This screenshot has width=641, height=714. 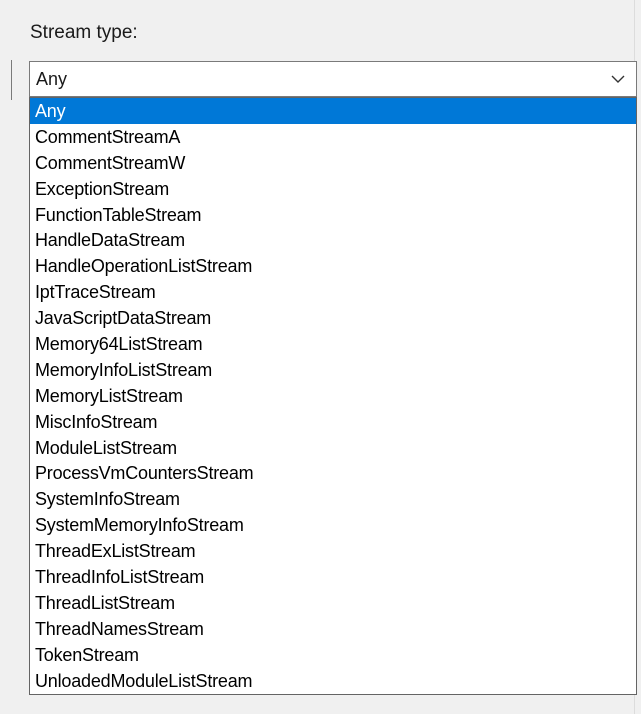 What do you see at coordinates (333, 189) in the screenshot?
I see `dropdown-option: ExceptionStream` at bounding box center [333, 189].